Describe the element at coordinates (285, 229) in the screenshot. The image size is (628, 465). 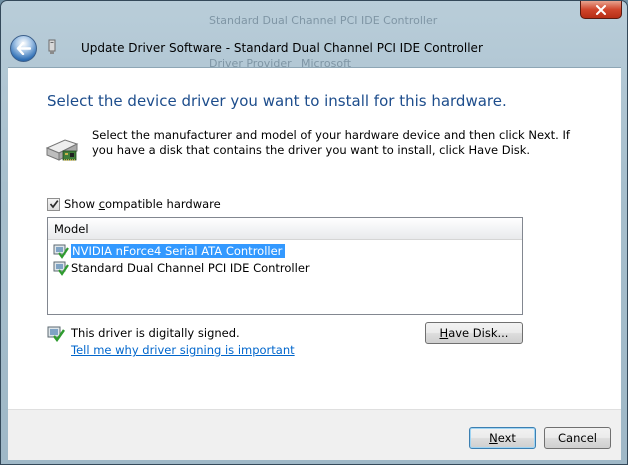
I see `model-column-header: Model` at that location.